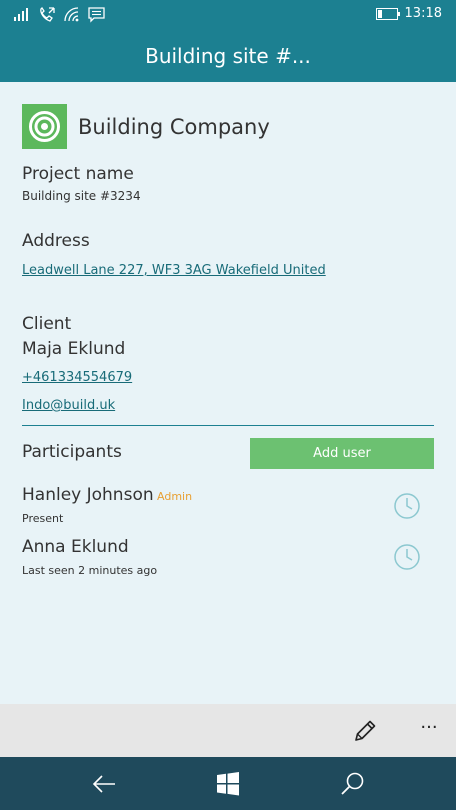  Describe the element at coordinates (47, 14) in the screenshot. I see `call-forwarding-icon` at that location.